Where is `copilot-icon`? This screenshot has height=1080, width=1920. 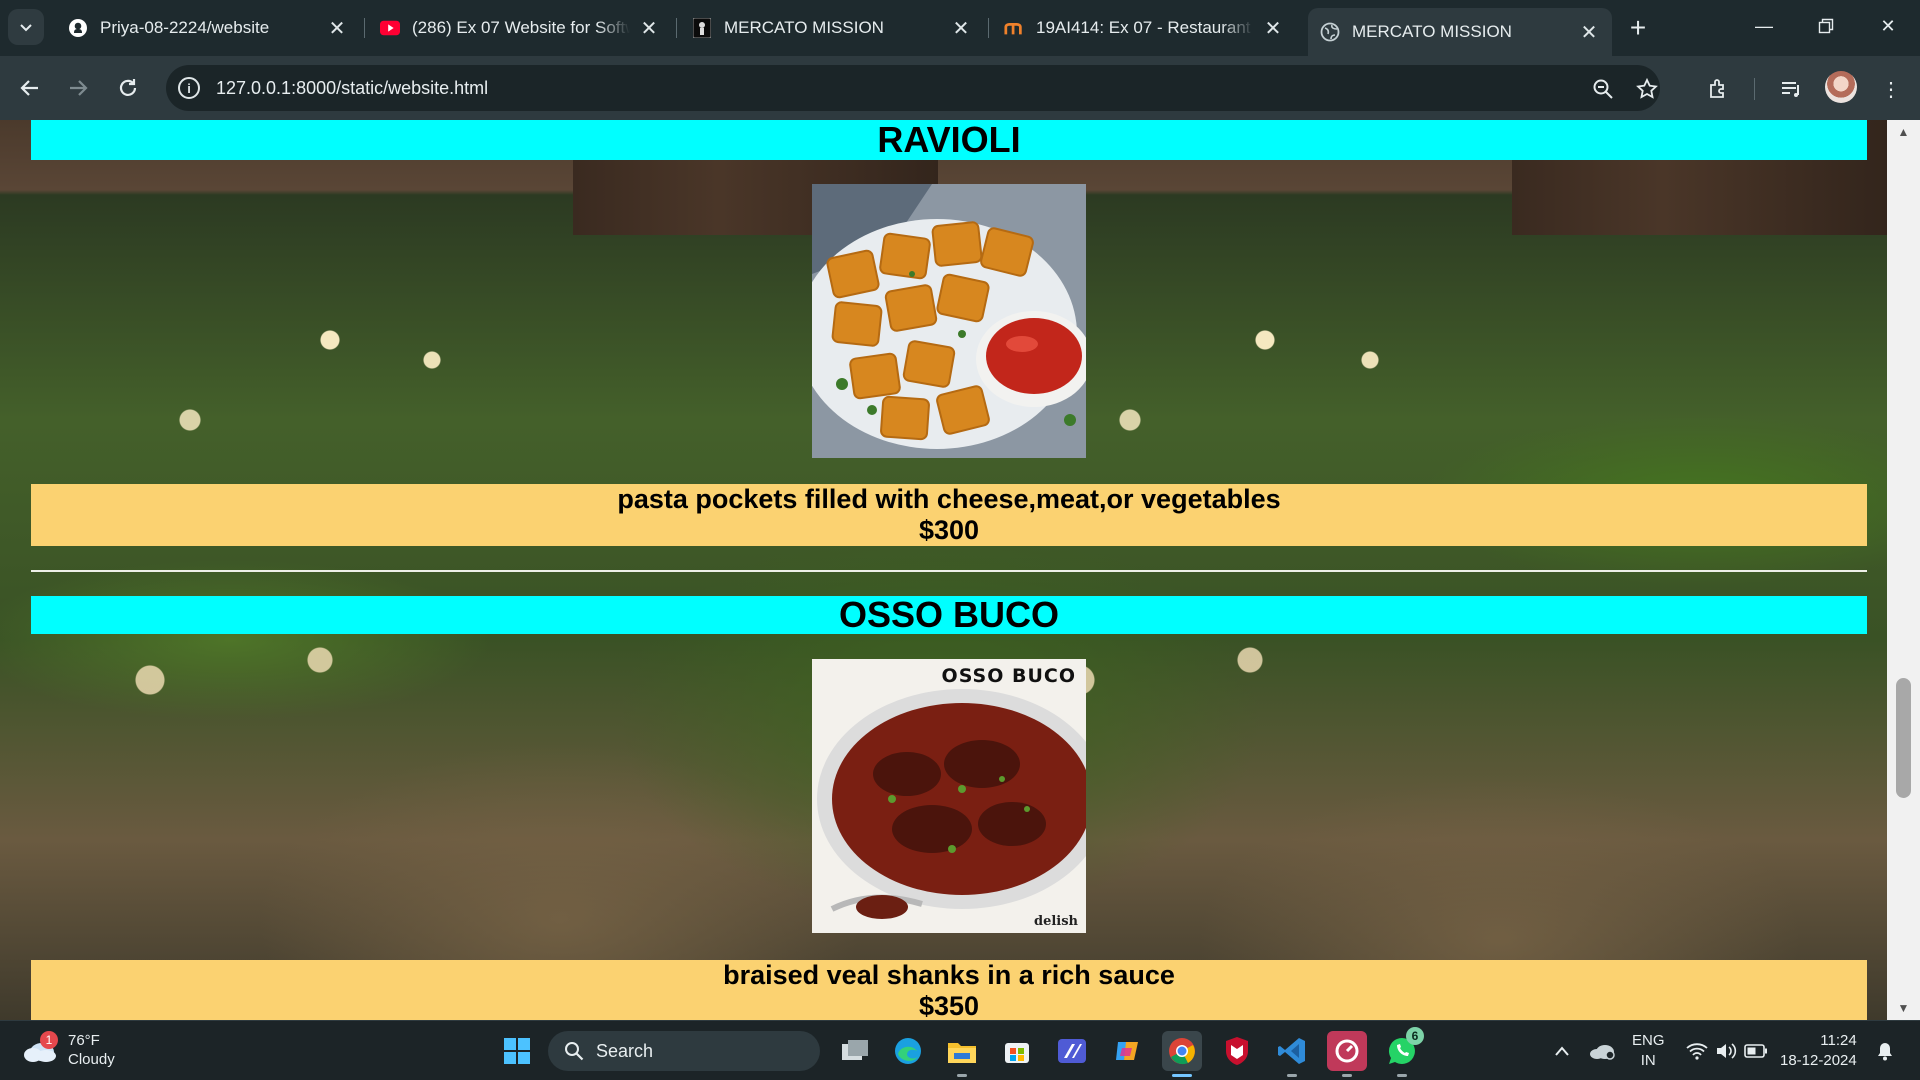
copilot-icon is located at coordinates (1127, 1051).